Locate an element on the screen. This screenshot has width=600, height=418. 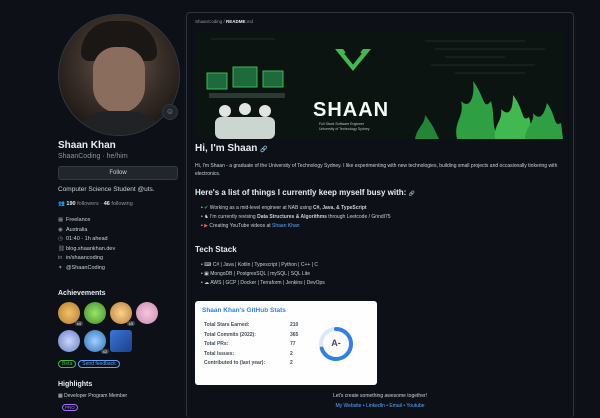
stats-row-label: Total Commits (2022): is located at coordinates (230, 334).